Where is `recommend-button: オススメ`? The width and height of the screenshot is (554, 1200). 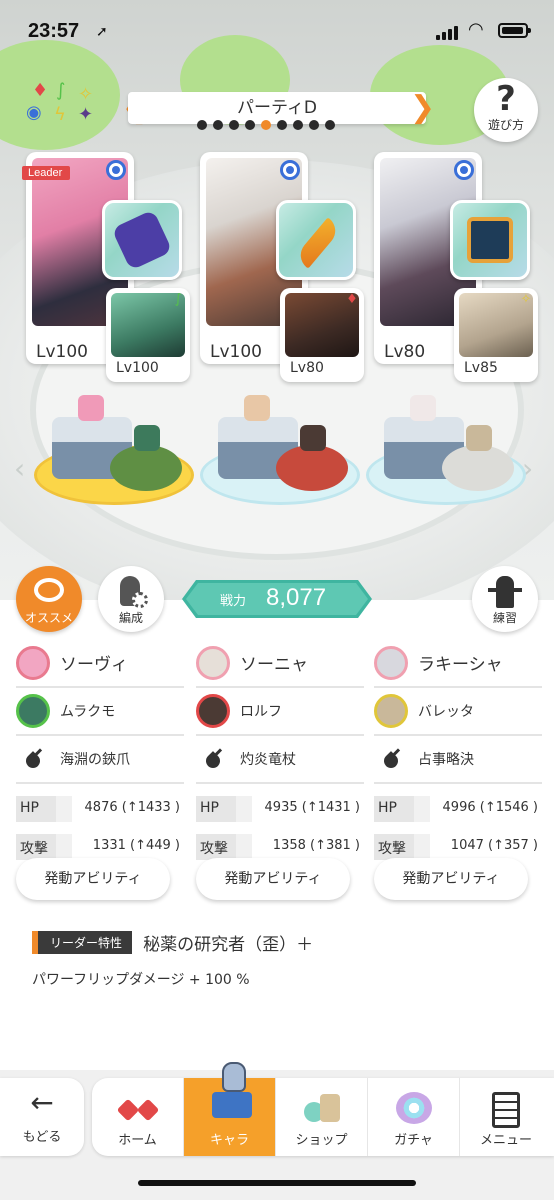 recommend-button: オススメ is located at coordinates (49, 599).